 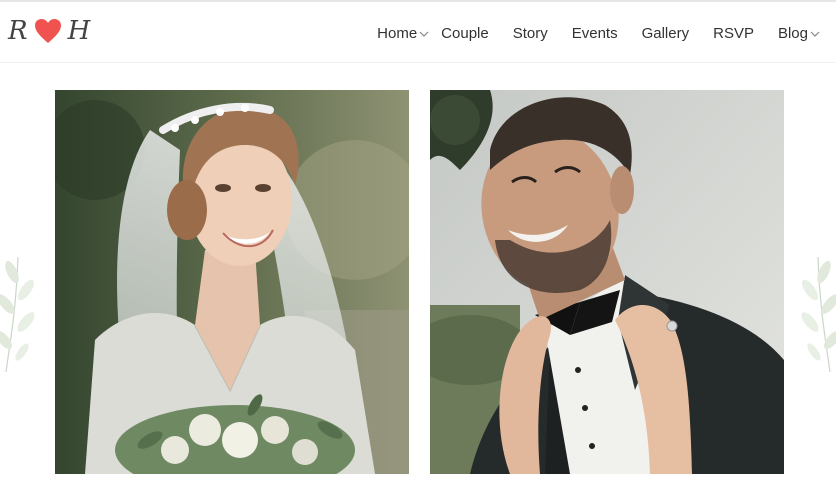 I want to click on logo-initial-left: R, so click(x=18, y=31).